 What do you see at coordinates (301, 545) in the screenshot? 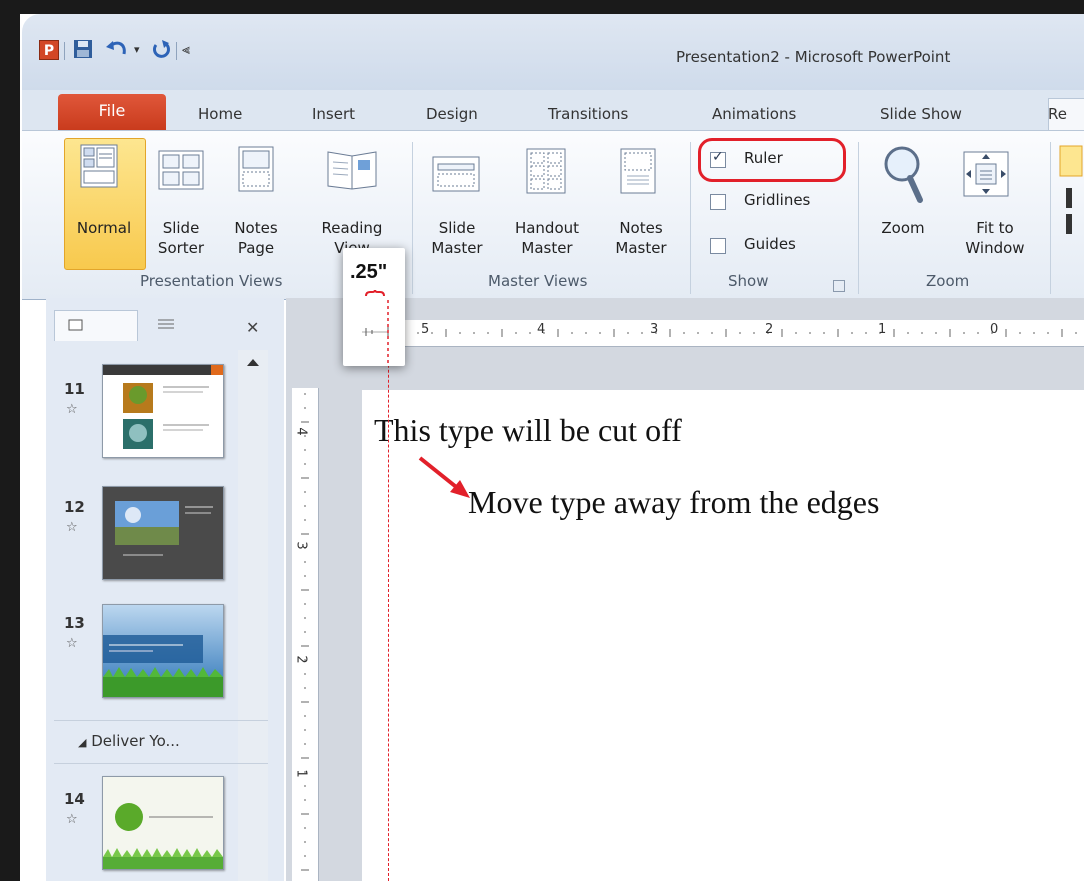
I see `vruler-label-3: 3` at bounding box center [301, 545].